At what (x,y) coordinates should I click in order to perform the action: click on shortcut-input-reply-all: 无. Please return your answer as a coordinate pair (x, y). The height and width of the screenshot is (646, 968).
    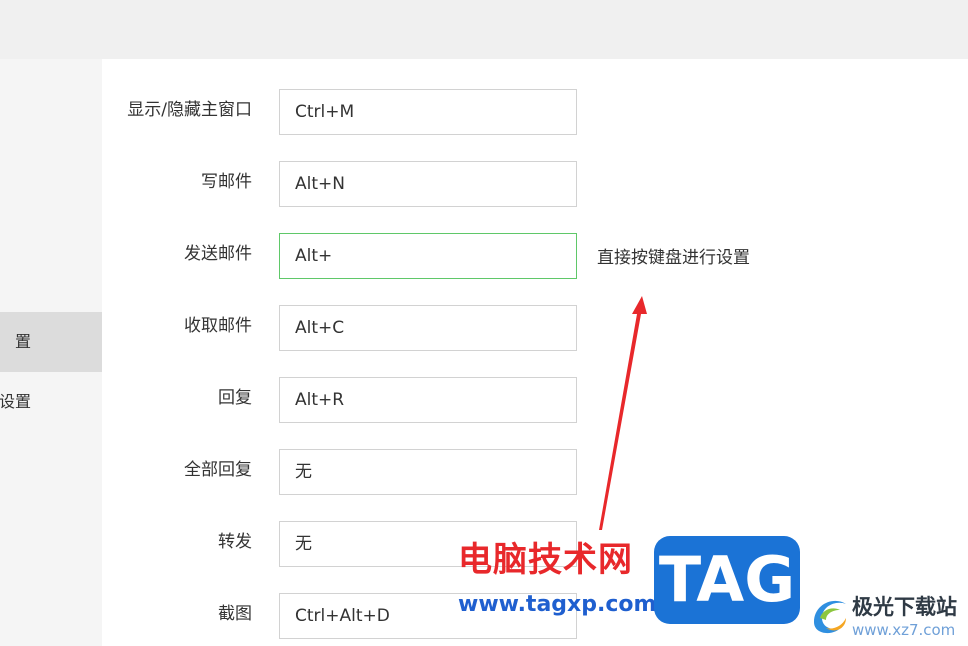
    Looking at the image, I should click on (428, 472).